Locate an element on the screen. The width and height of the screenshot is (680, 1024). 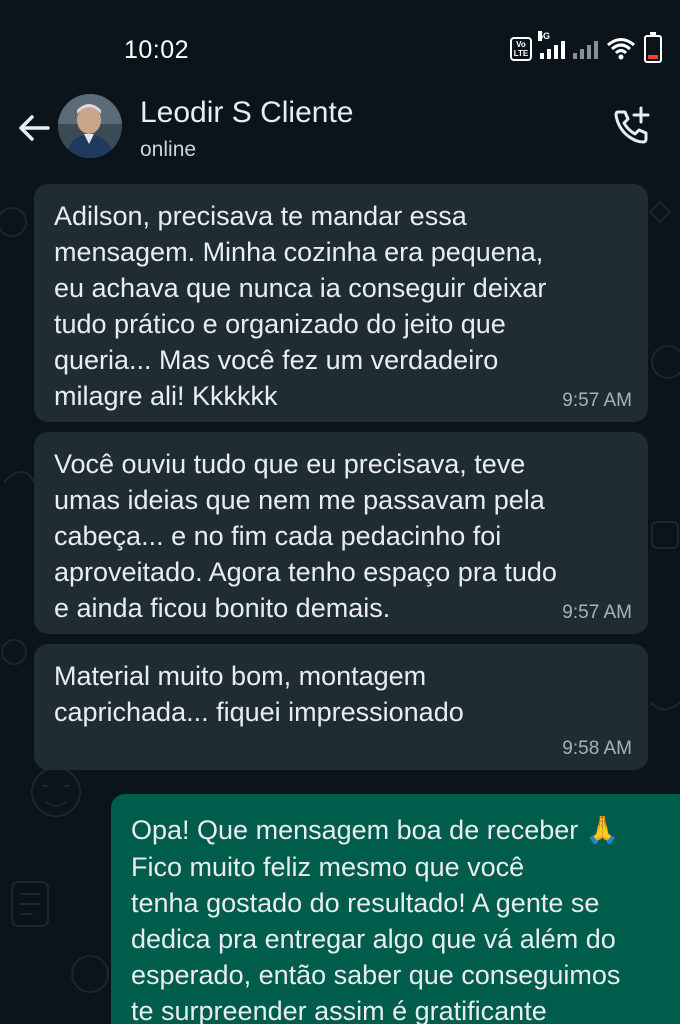
signal-no-service-icon is located at coordinates (585, 49).